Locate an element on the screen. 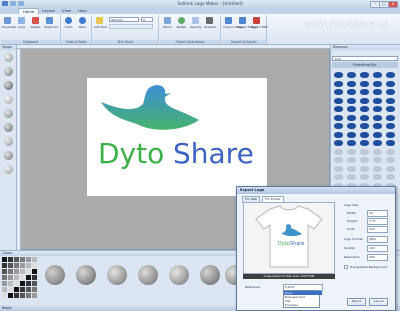  close-button: × is located at coordinates (393, 4).